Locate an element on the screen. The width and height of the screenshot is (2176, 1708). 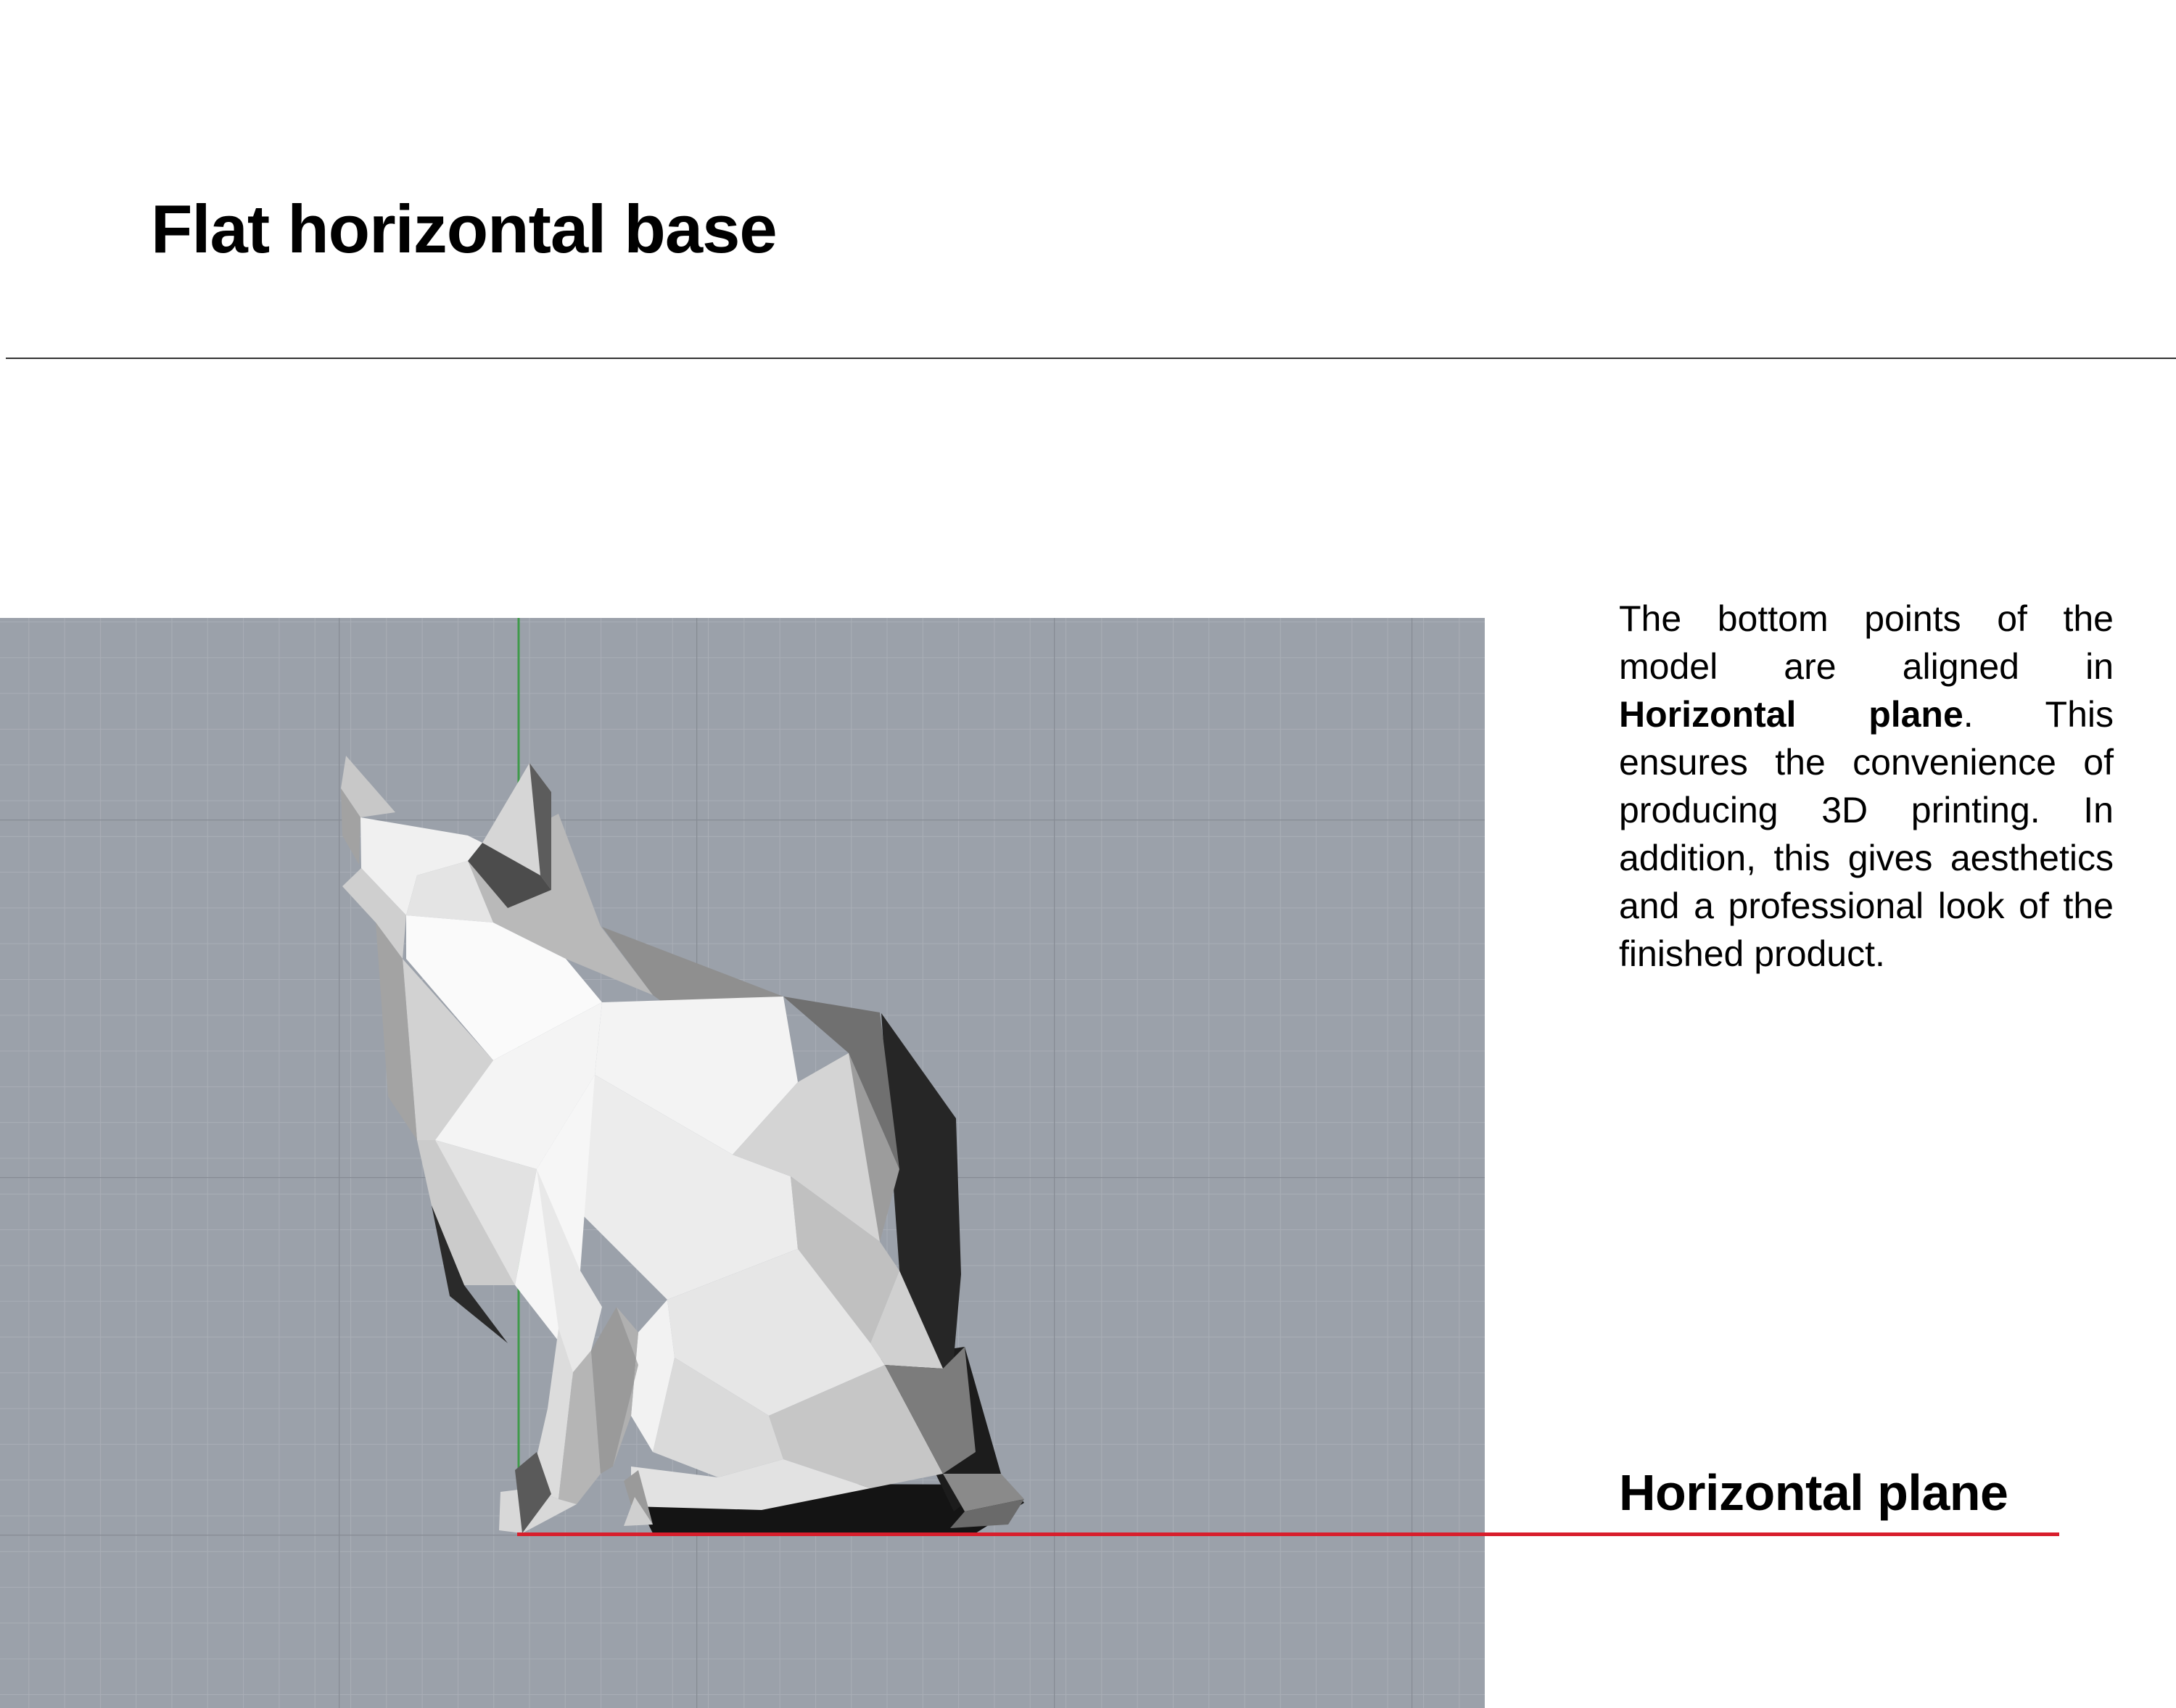
horizontal-plane-line is located at coordinates (1288, 1534).